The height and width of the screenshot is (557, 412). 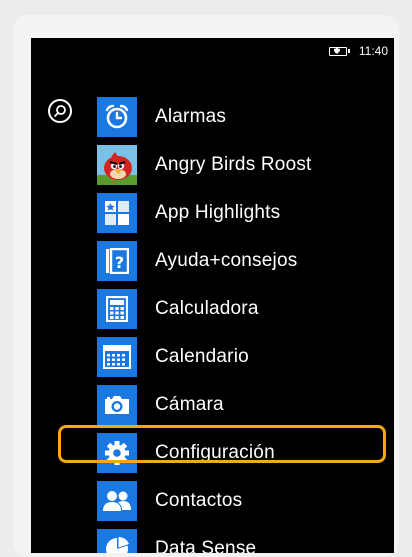 What do you see at coordinates (191, 116) in the screenshot?
I see `app-label: Alarmas` at bounding box center [191, 116].